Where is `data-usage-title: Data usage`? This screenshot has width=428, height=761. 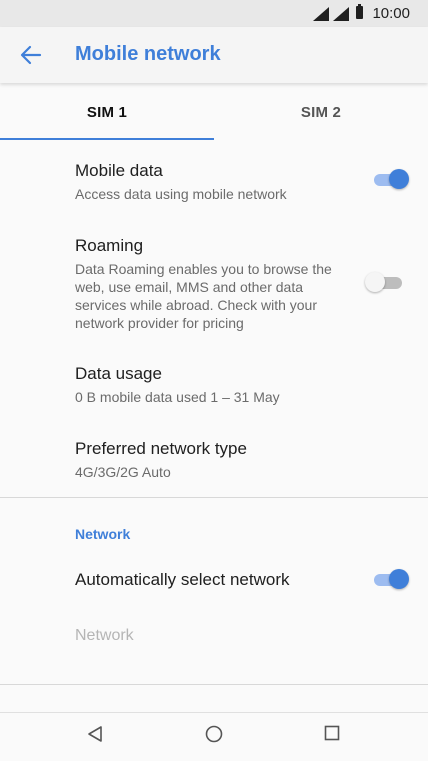
data-usage-title: Data usage is located at coordinates (118, 373).